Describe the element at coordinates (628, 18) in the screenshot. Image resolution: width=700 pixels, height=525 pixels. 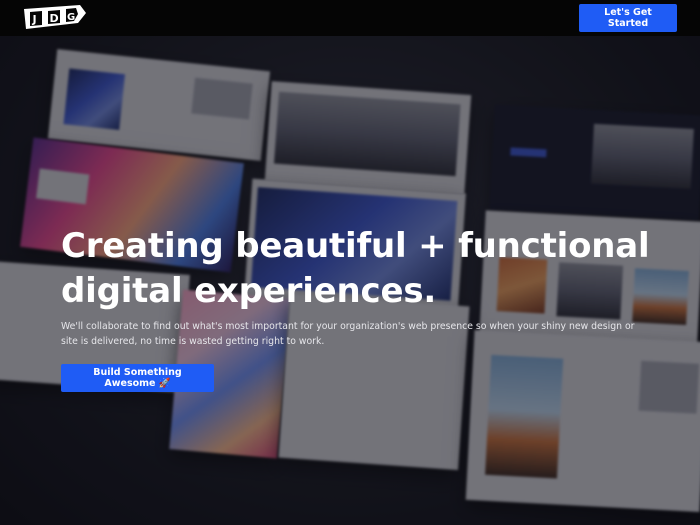
I see `lets-get-started-button: Let's Get Started` at that location.